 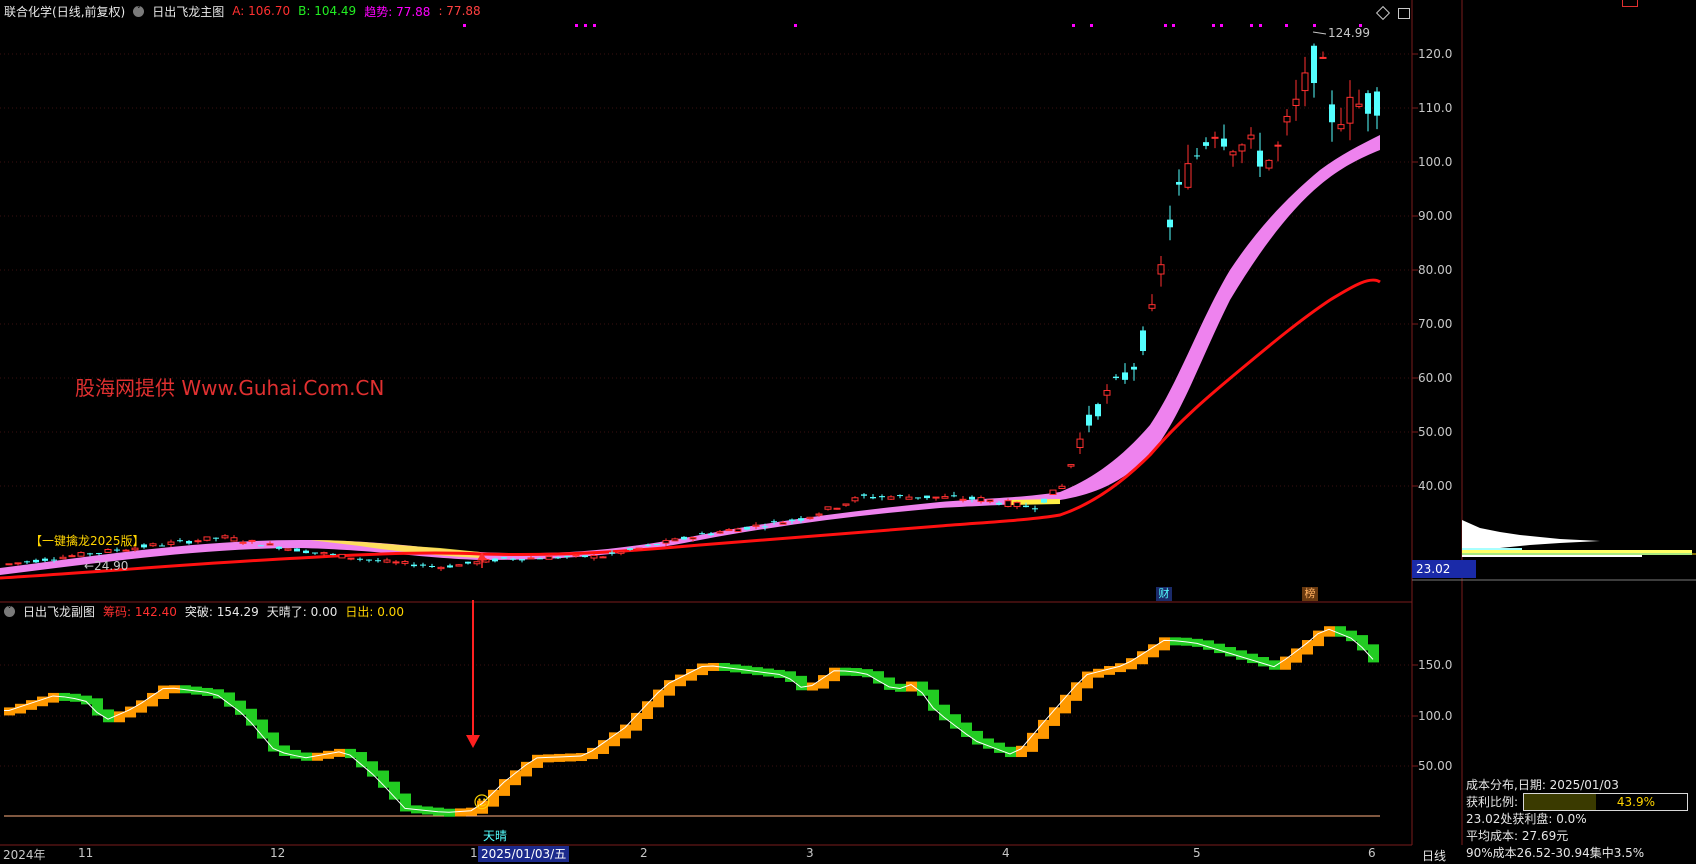 What do you see at coordinates (810, 853) in the screenshot?
I see `x-tick: 3` at bounding box center [810, 853].